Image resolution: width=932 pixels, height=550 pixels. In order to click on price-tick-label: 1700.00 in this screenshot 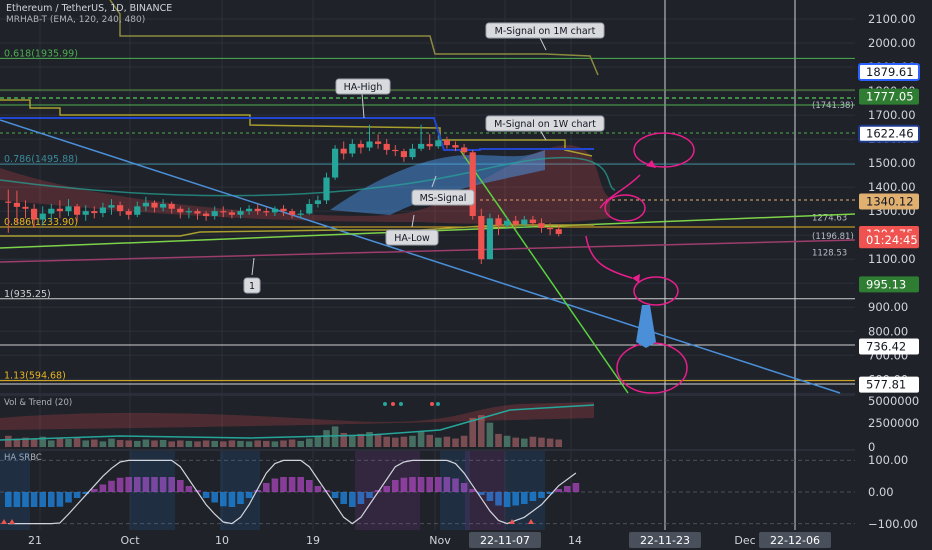, I will do `click(892, 115)`.